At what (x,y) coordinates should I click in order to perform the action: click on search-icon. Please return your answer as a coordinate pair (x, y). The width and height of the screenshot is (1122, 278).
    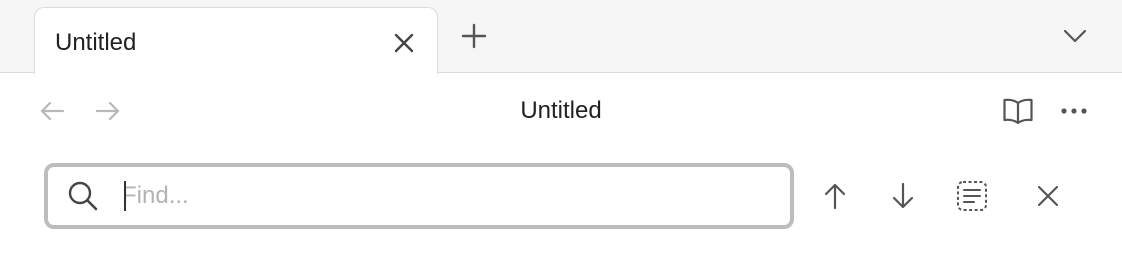
    Looking at the image, I should click on (83, 196).